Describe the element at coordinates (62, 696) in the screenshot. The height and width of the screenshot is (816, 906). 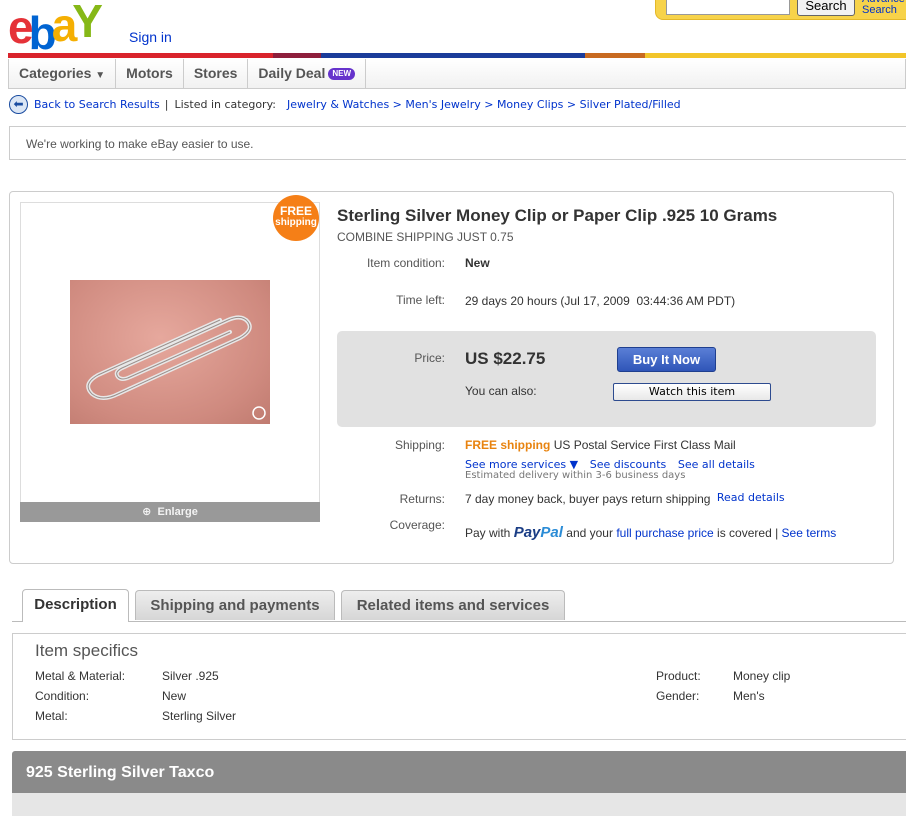
I see `spec-key: Condition:` at that location.